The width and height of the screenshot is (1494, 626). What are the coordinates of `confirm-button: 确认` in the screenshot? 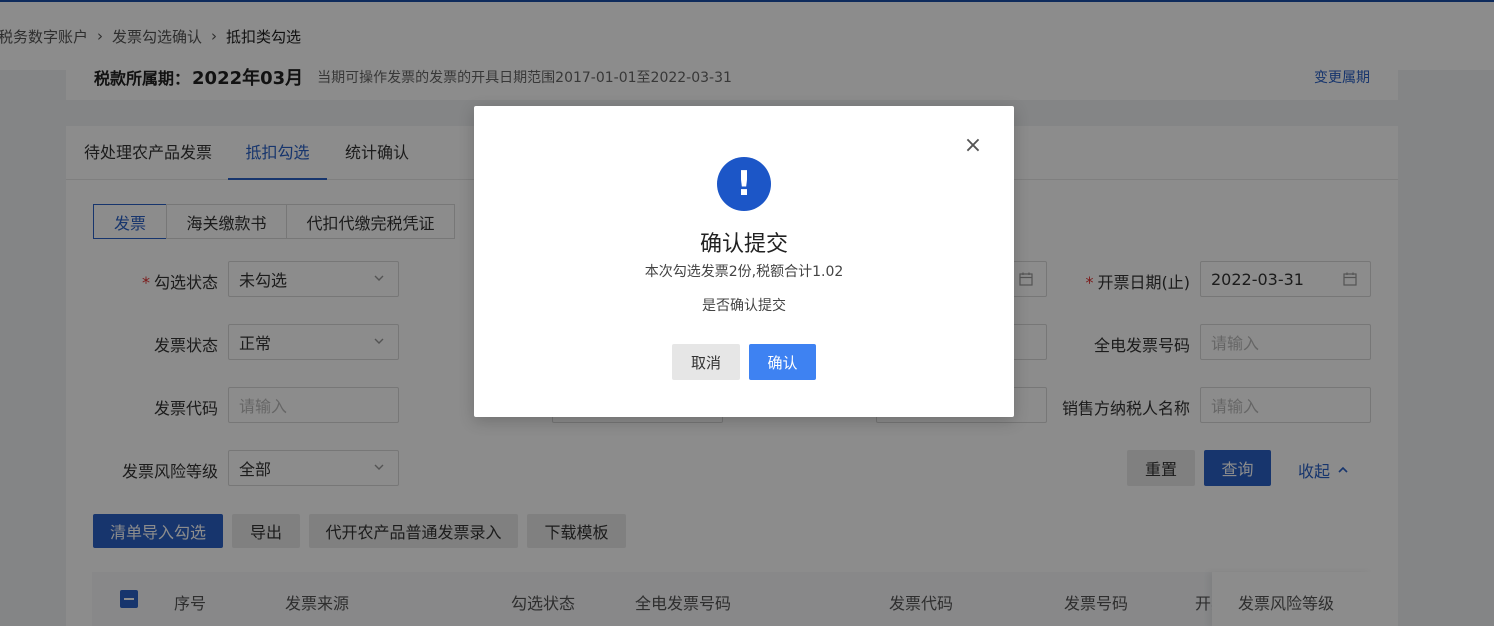 It's located at (782, 362).